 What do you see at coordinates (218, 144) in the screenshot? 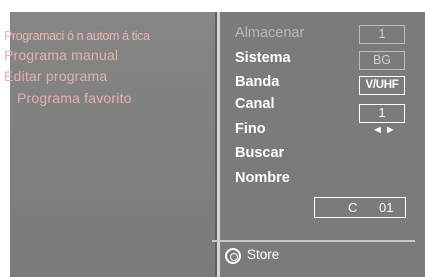
I see `panel-divider` at bounding box center [218, 144].